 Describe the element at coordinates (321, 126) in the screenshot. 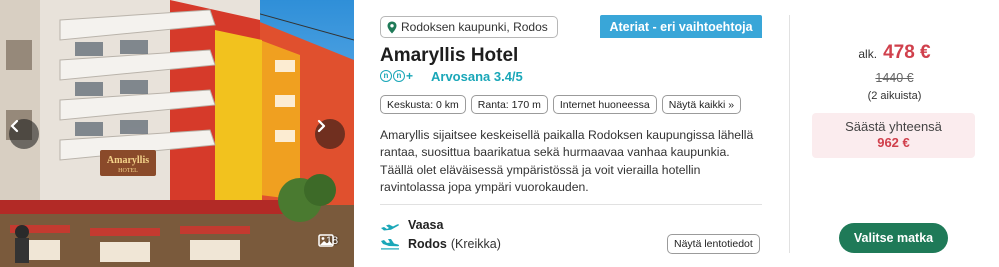

I see `chevron-right-icon` at that location.